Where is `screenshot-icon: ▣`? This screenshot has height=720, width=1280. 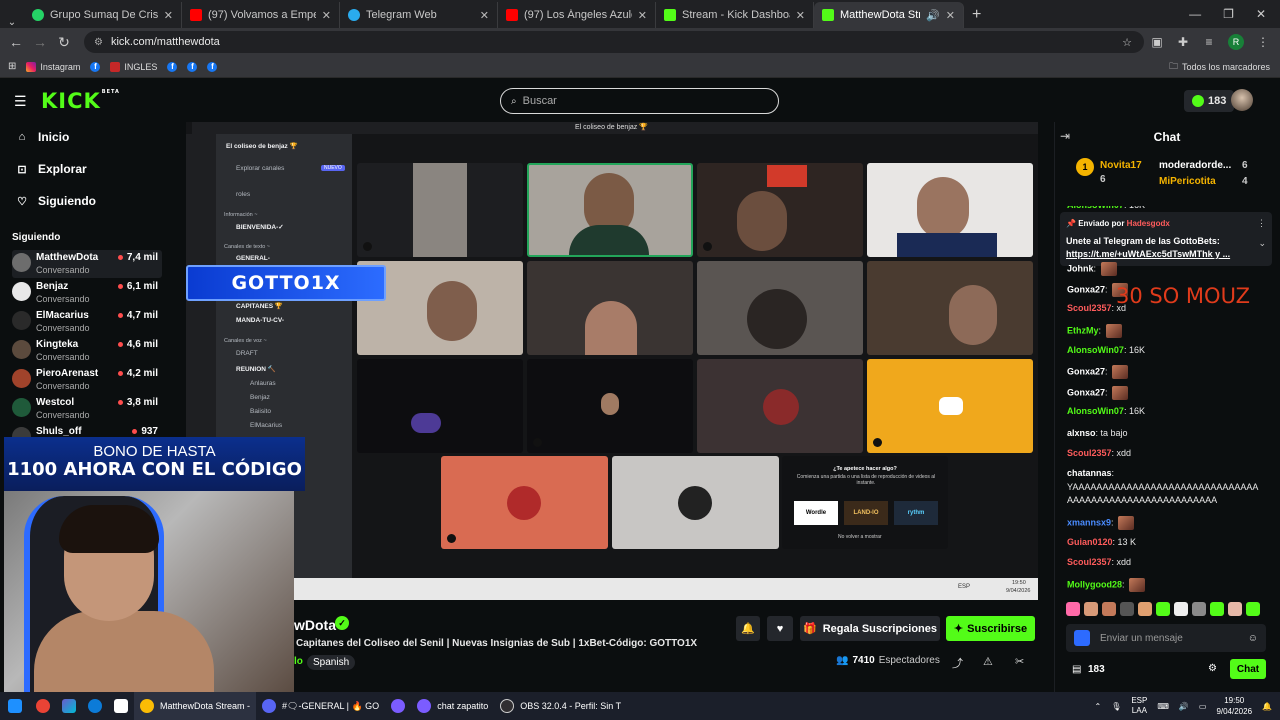
screenshot-icon: ▣ is located at coordinates (1157, 42).